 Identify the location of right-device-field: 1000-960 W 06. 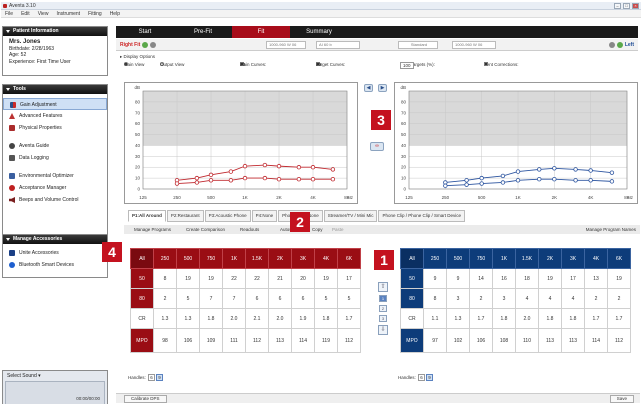
(286, 45).